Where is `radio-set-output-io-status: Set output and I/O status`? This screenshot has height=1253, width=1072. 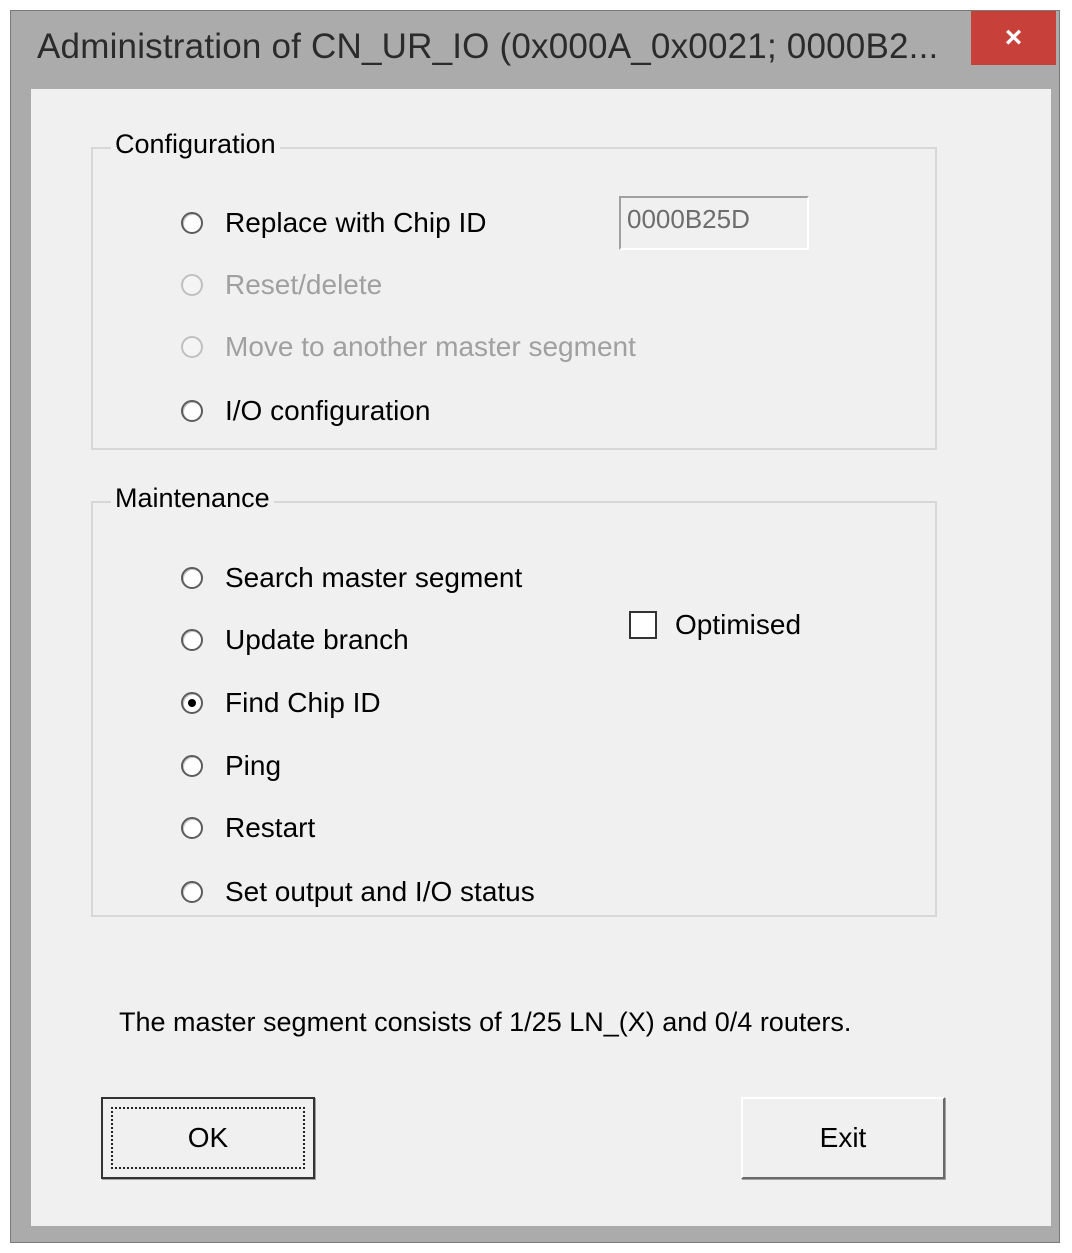
radio-set-output-io-status: Set output and I/O status is located at coordinates (358, 892).